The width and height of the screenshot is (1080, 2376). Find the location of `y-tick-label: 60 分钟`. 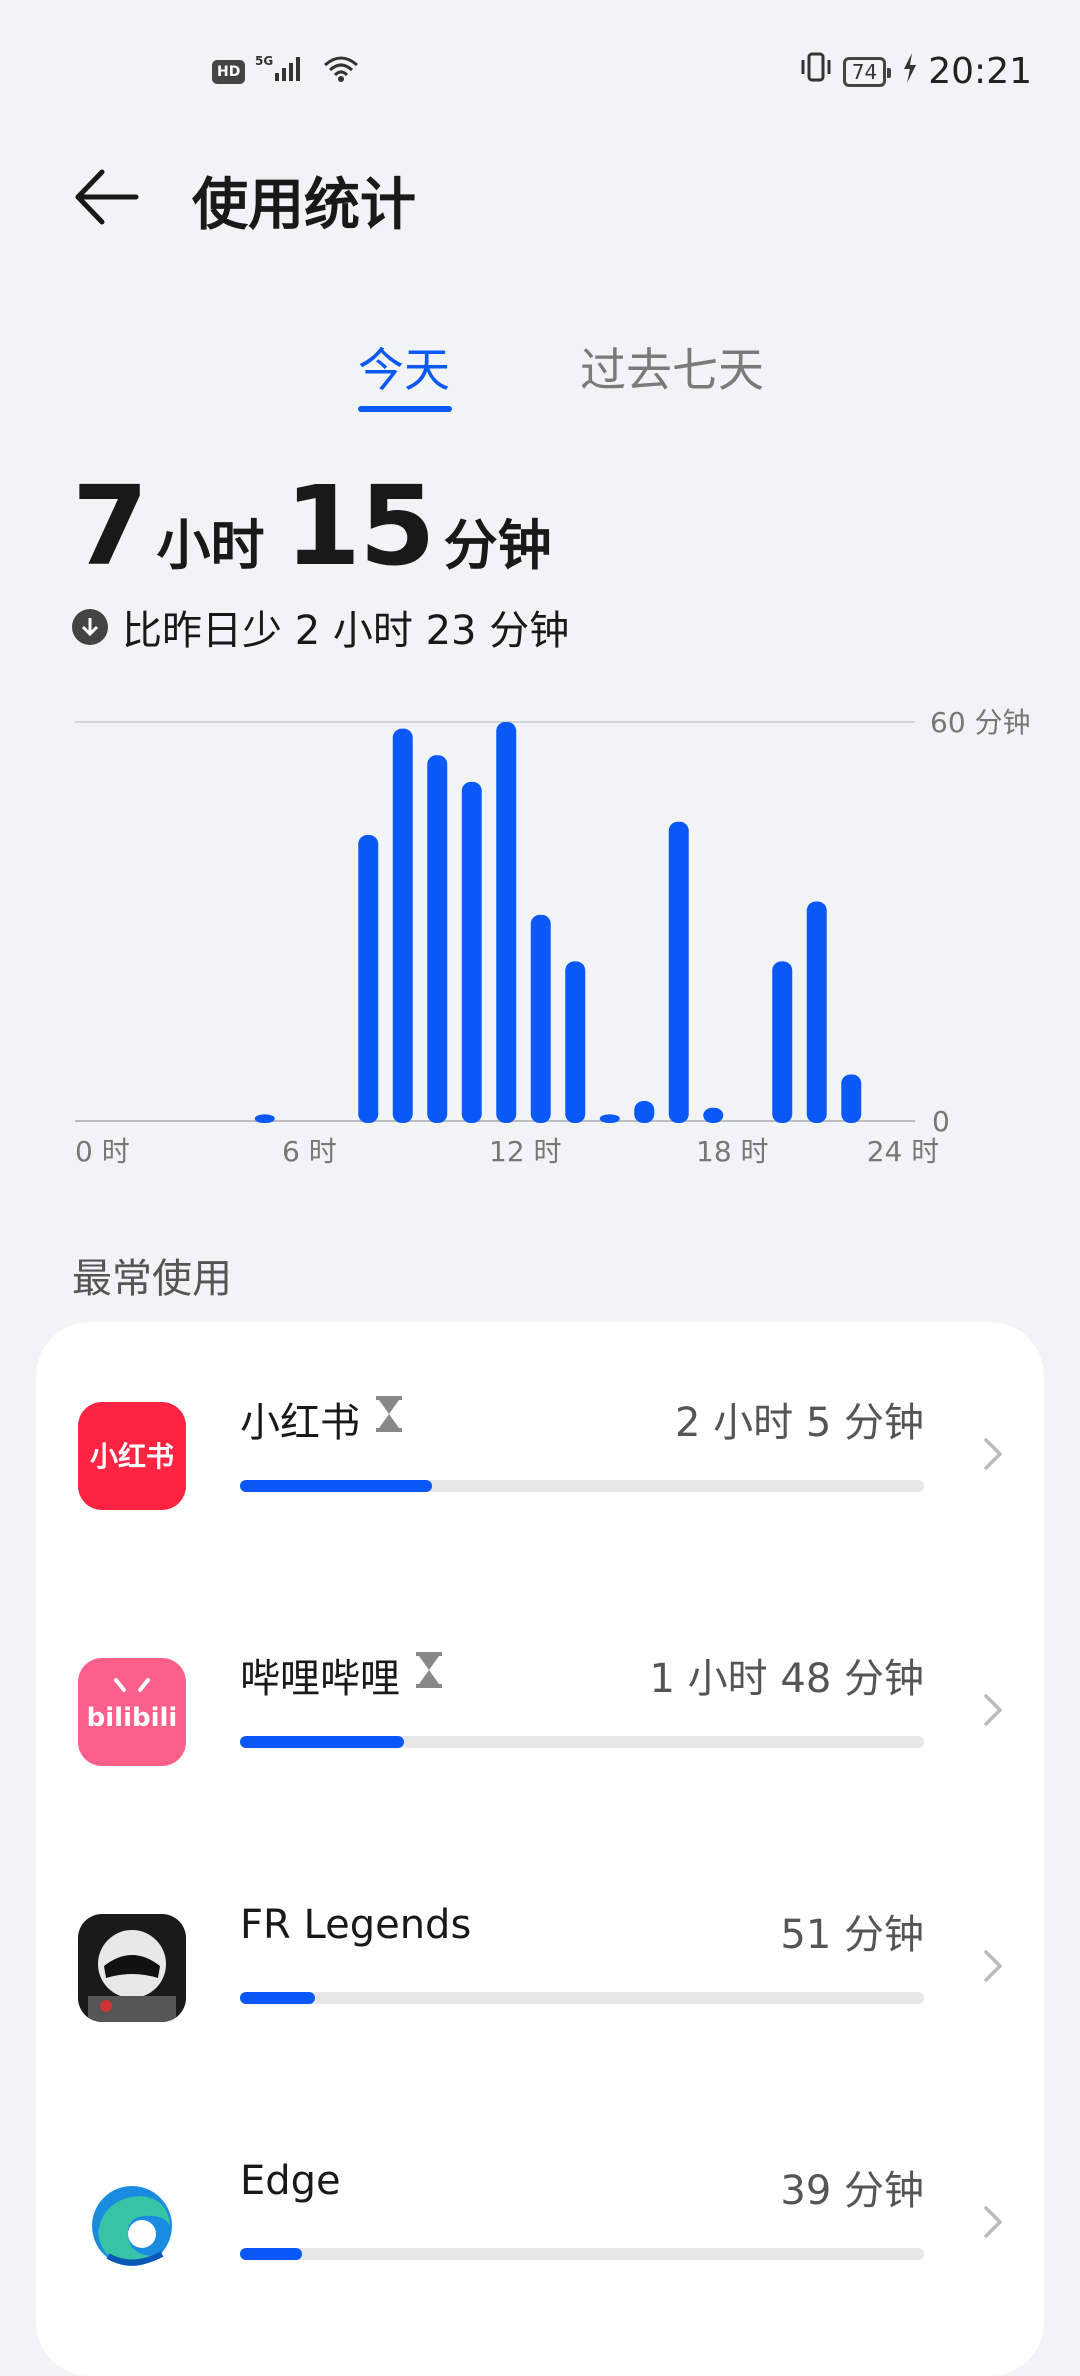

y-tick-label: 60 分钟 is located at coordinates (980, 722).